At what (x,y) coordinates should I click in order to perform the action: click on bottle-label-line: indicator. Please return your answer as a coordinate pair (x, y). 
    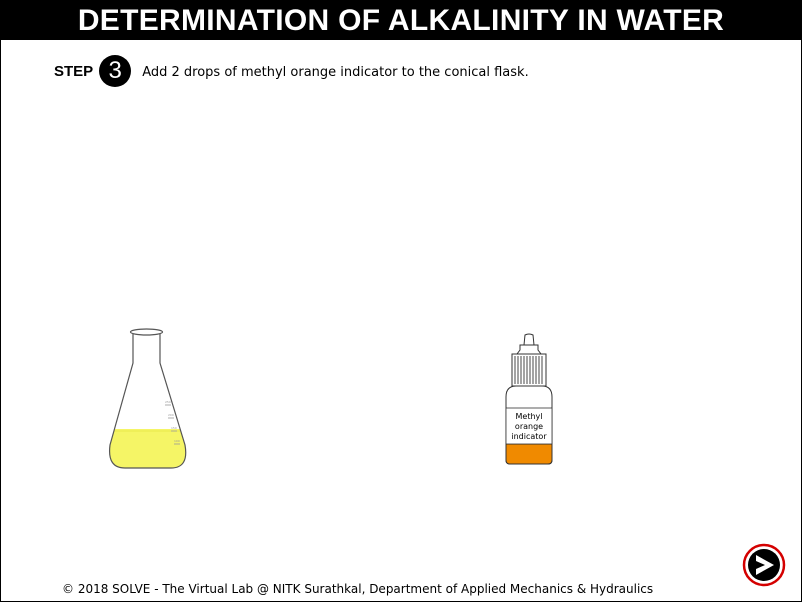
    Looking at the image, I should click on (529, 436).